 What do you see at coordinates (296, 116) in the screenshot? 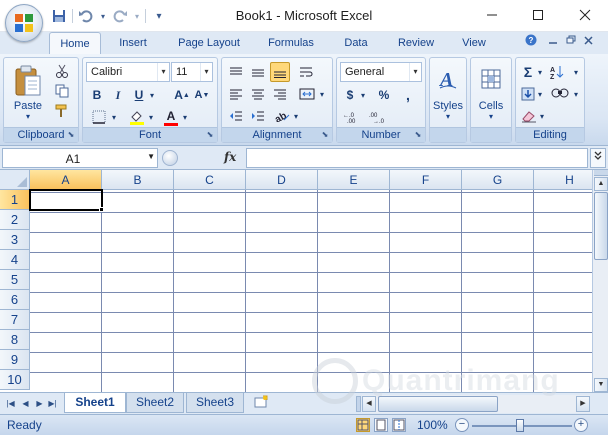
I see `orientation-dropdown-icon: ▾` at bounding box center [296, 116].